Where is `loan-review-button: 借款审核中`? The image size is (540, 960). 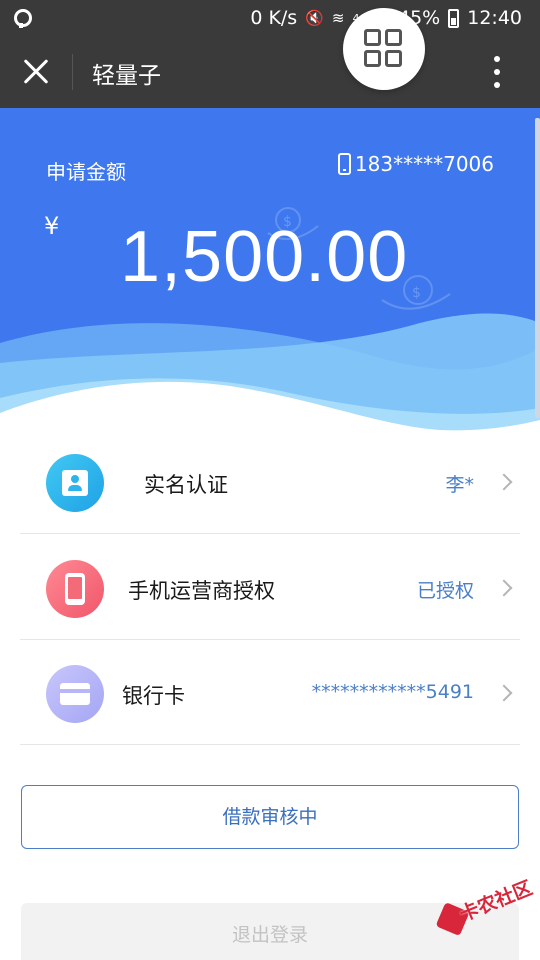
loan-review-button: 借款审核中 is located at coordinates (270, 817).